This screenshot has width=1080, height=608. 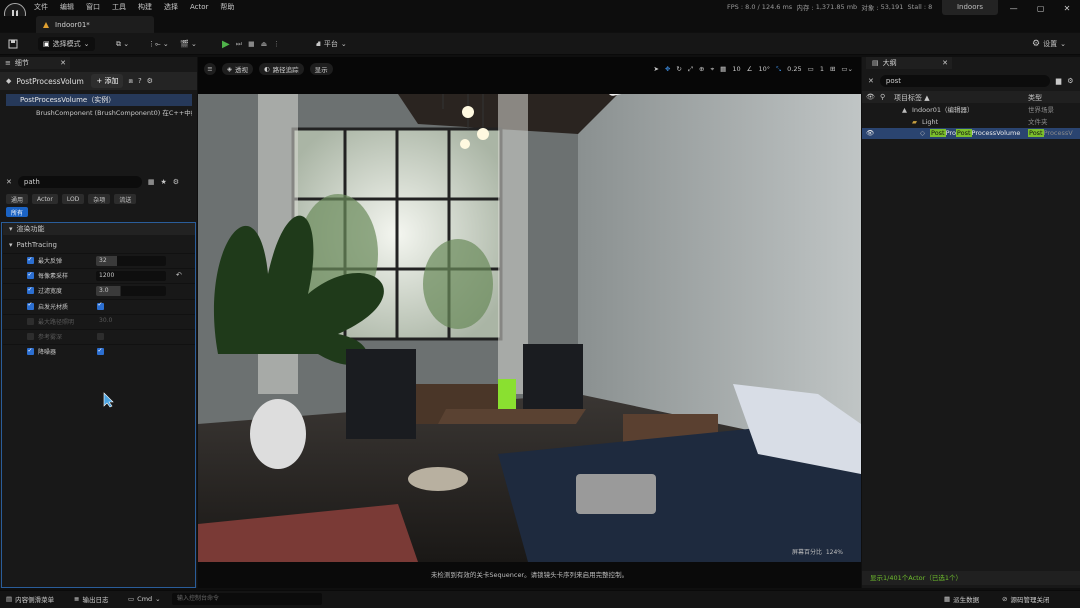 What do you see at coordinates (971, 122) in the screenshot?
I see `outliner-row: ▰ Light 文件夹` at bounding box center [971, 122].